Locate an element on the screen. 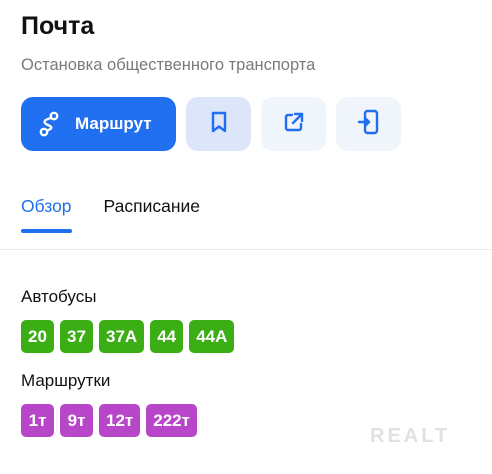 The width and height of the screenshot is (492, 474). share-icon is located at coordinates (294, 124).